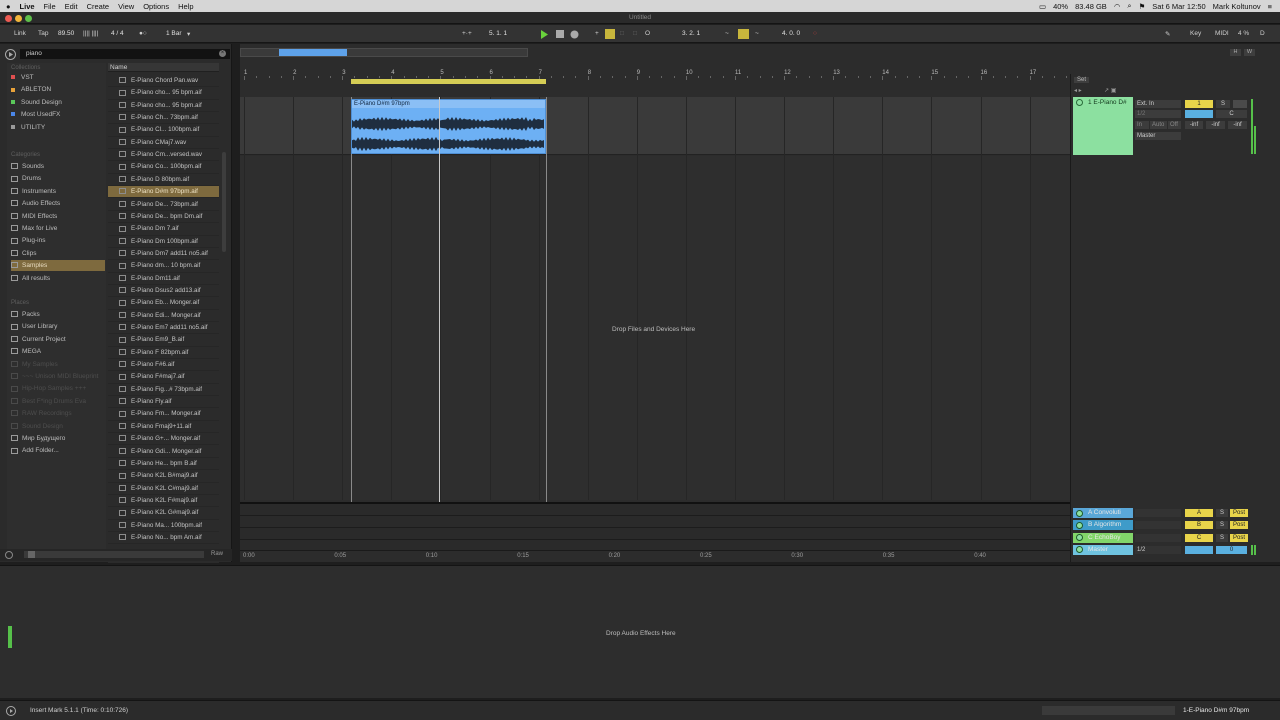 This screenshot has width=1280, height=720. Describe the element at coordinates (163, 464) in the screenshot. I see `file-list-item: E-Piano He... bpm B.aif` at that location.